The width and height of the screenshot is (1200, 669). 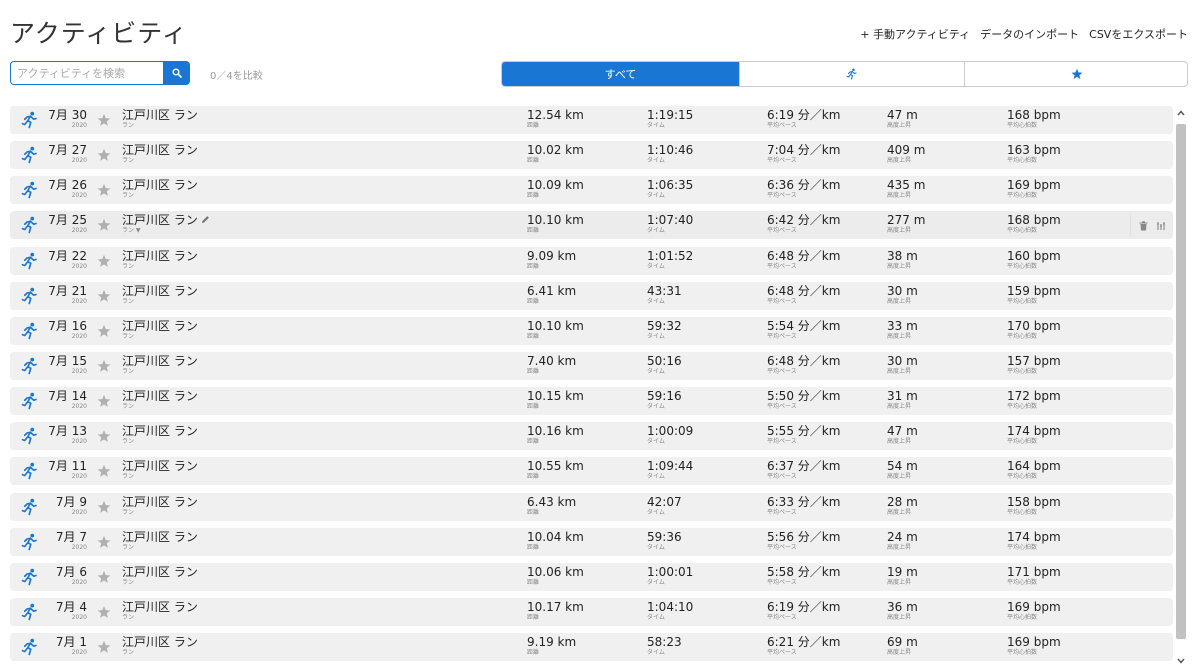 What do you see at coordinates (1181, 381) in the screenshot?
I see `scroll-thumb` at bounding box center [1181, 381].